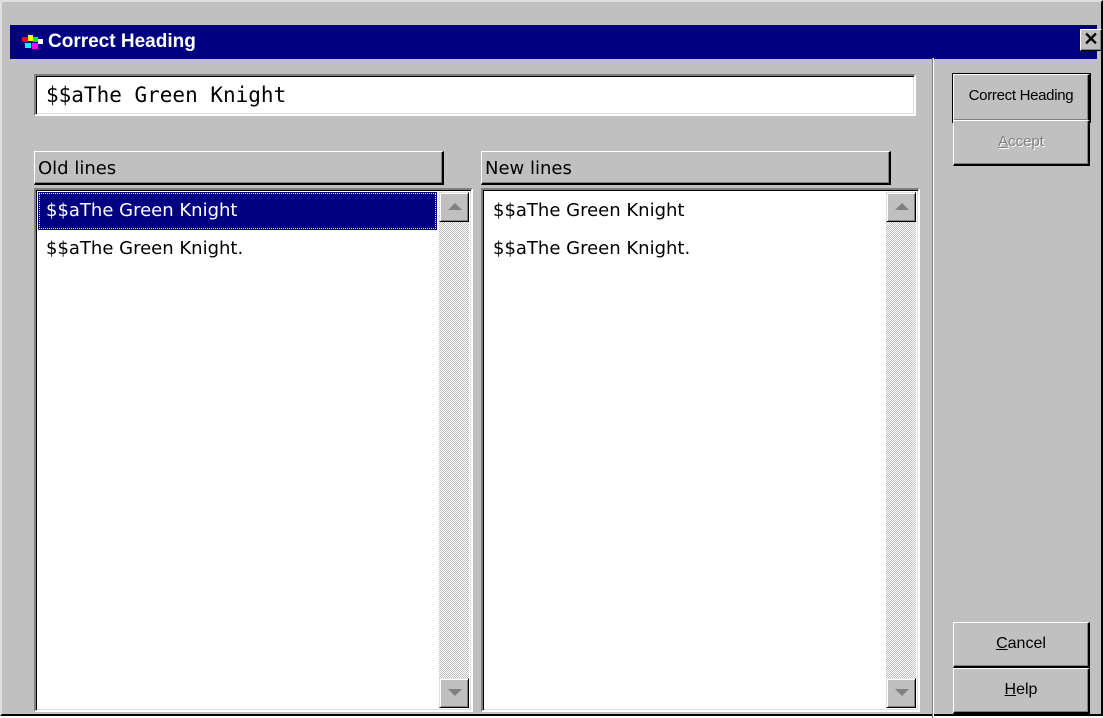  I want to click on old-lines-scroll-down-button, so click(454, 693).